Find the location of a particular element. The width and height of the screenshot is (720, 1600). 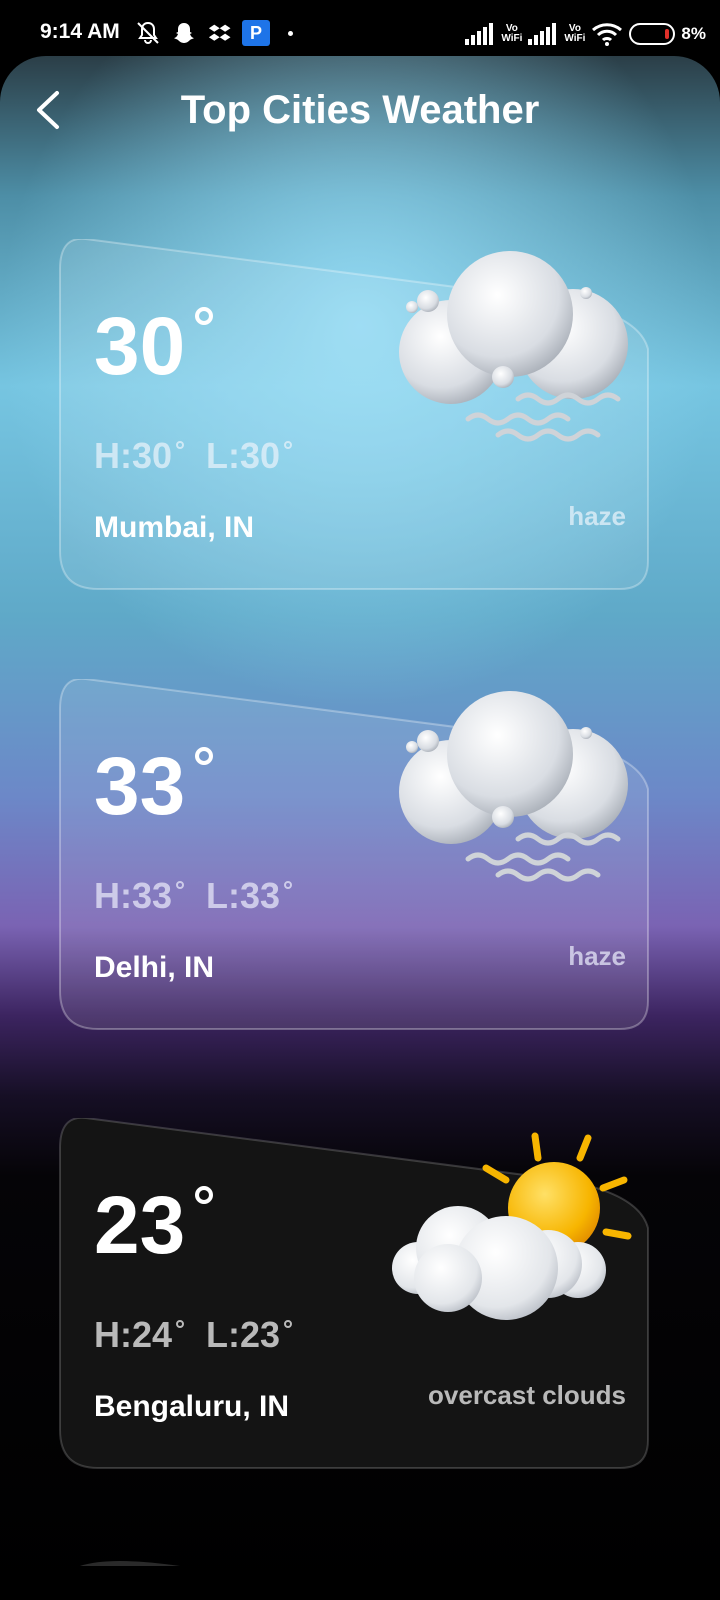

dot-icon is located at coordinates (290, 33).